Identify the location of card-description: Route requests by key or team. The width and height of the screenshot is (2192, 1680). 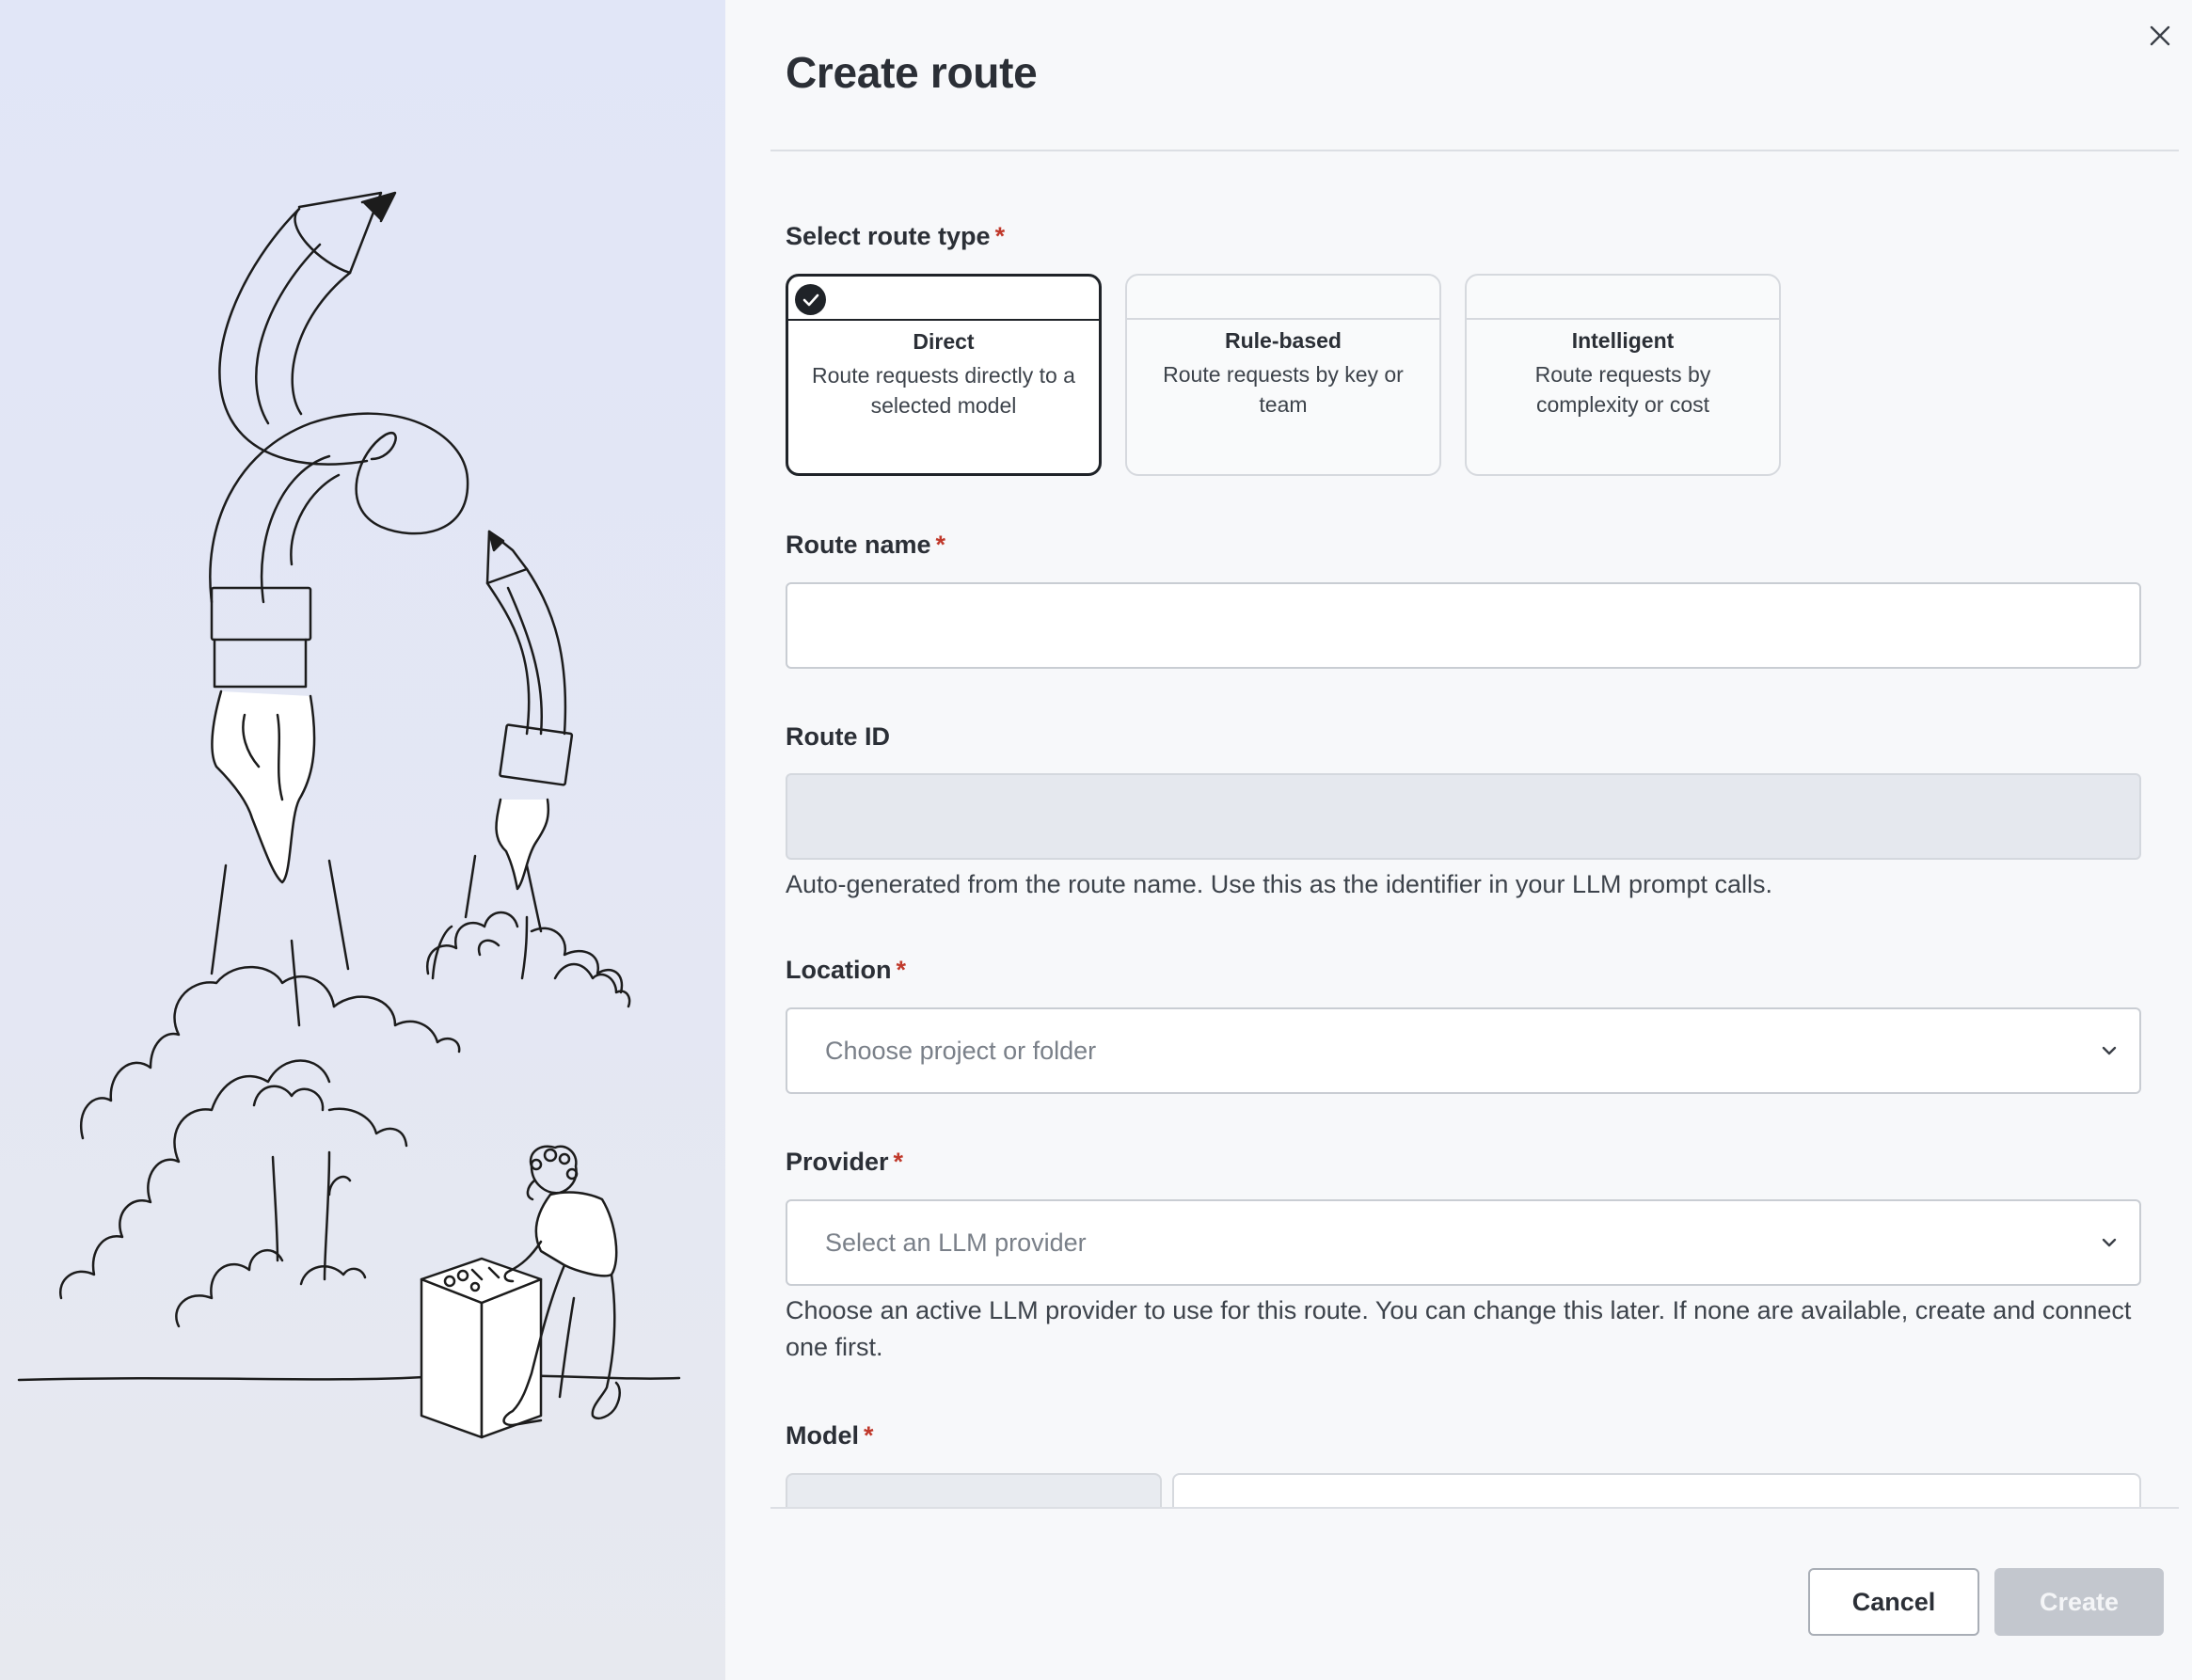
(1283, 389).